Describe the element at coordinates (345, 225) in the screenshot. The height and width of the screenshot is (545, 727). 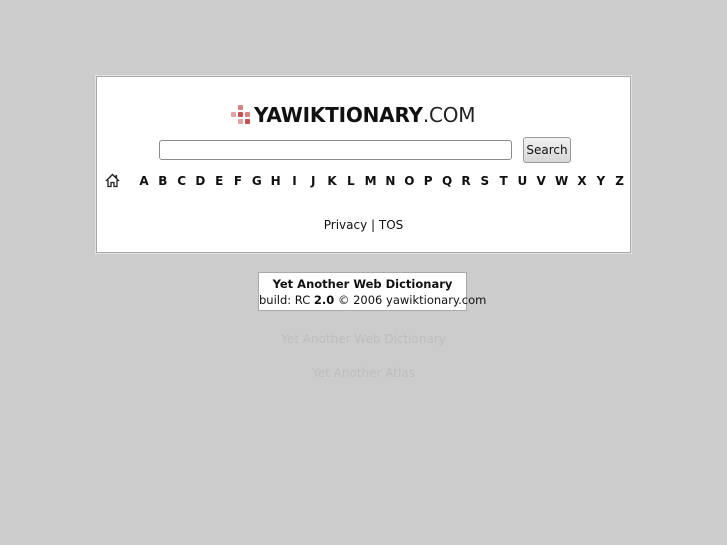
I see `privacy-link: Privacy` at that location.